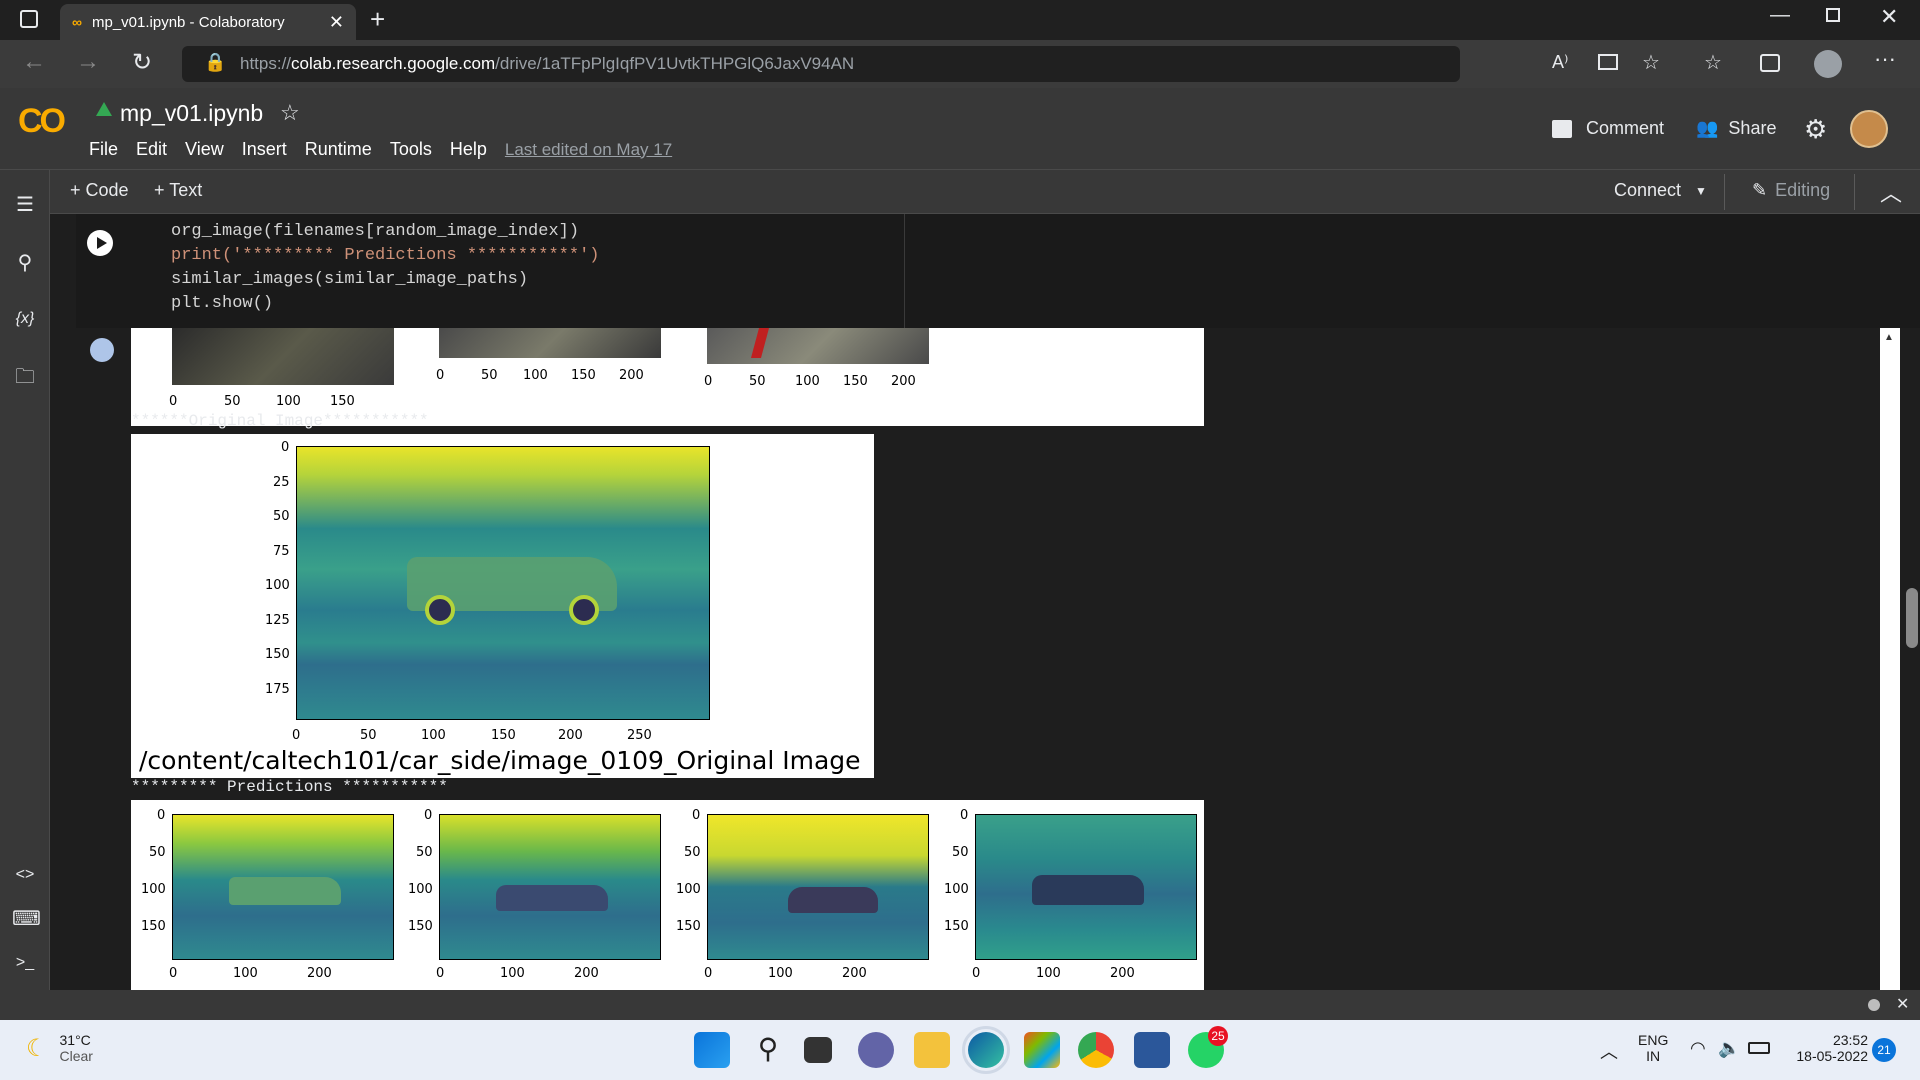 The image size is (1920, 1080). What do you see at coordinates (1890, 659) in the screenshot?
I see `output-scrollbar: ▲` at bounding box center [1890, 659].